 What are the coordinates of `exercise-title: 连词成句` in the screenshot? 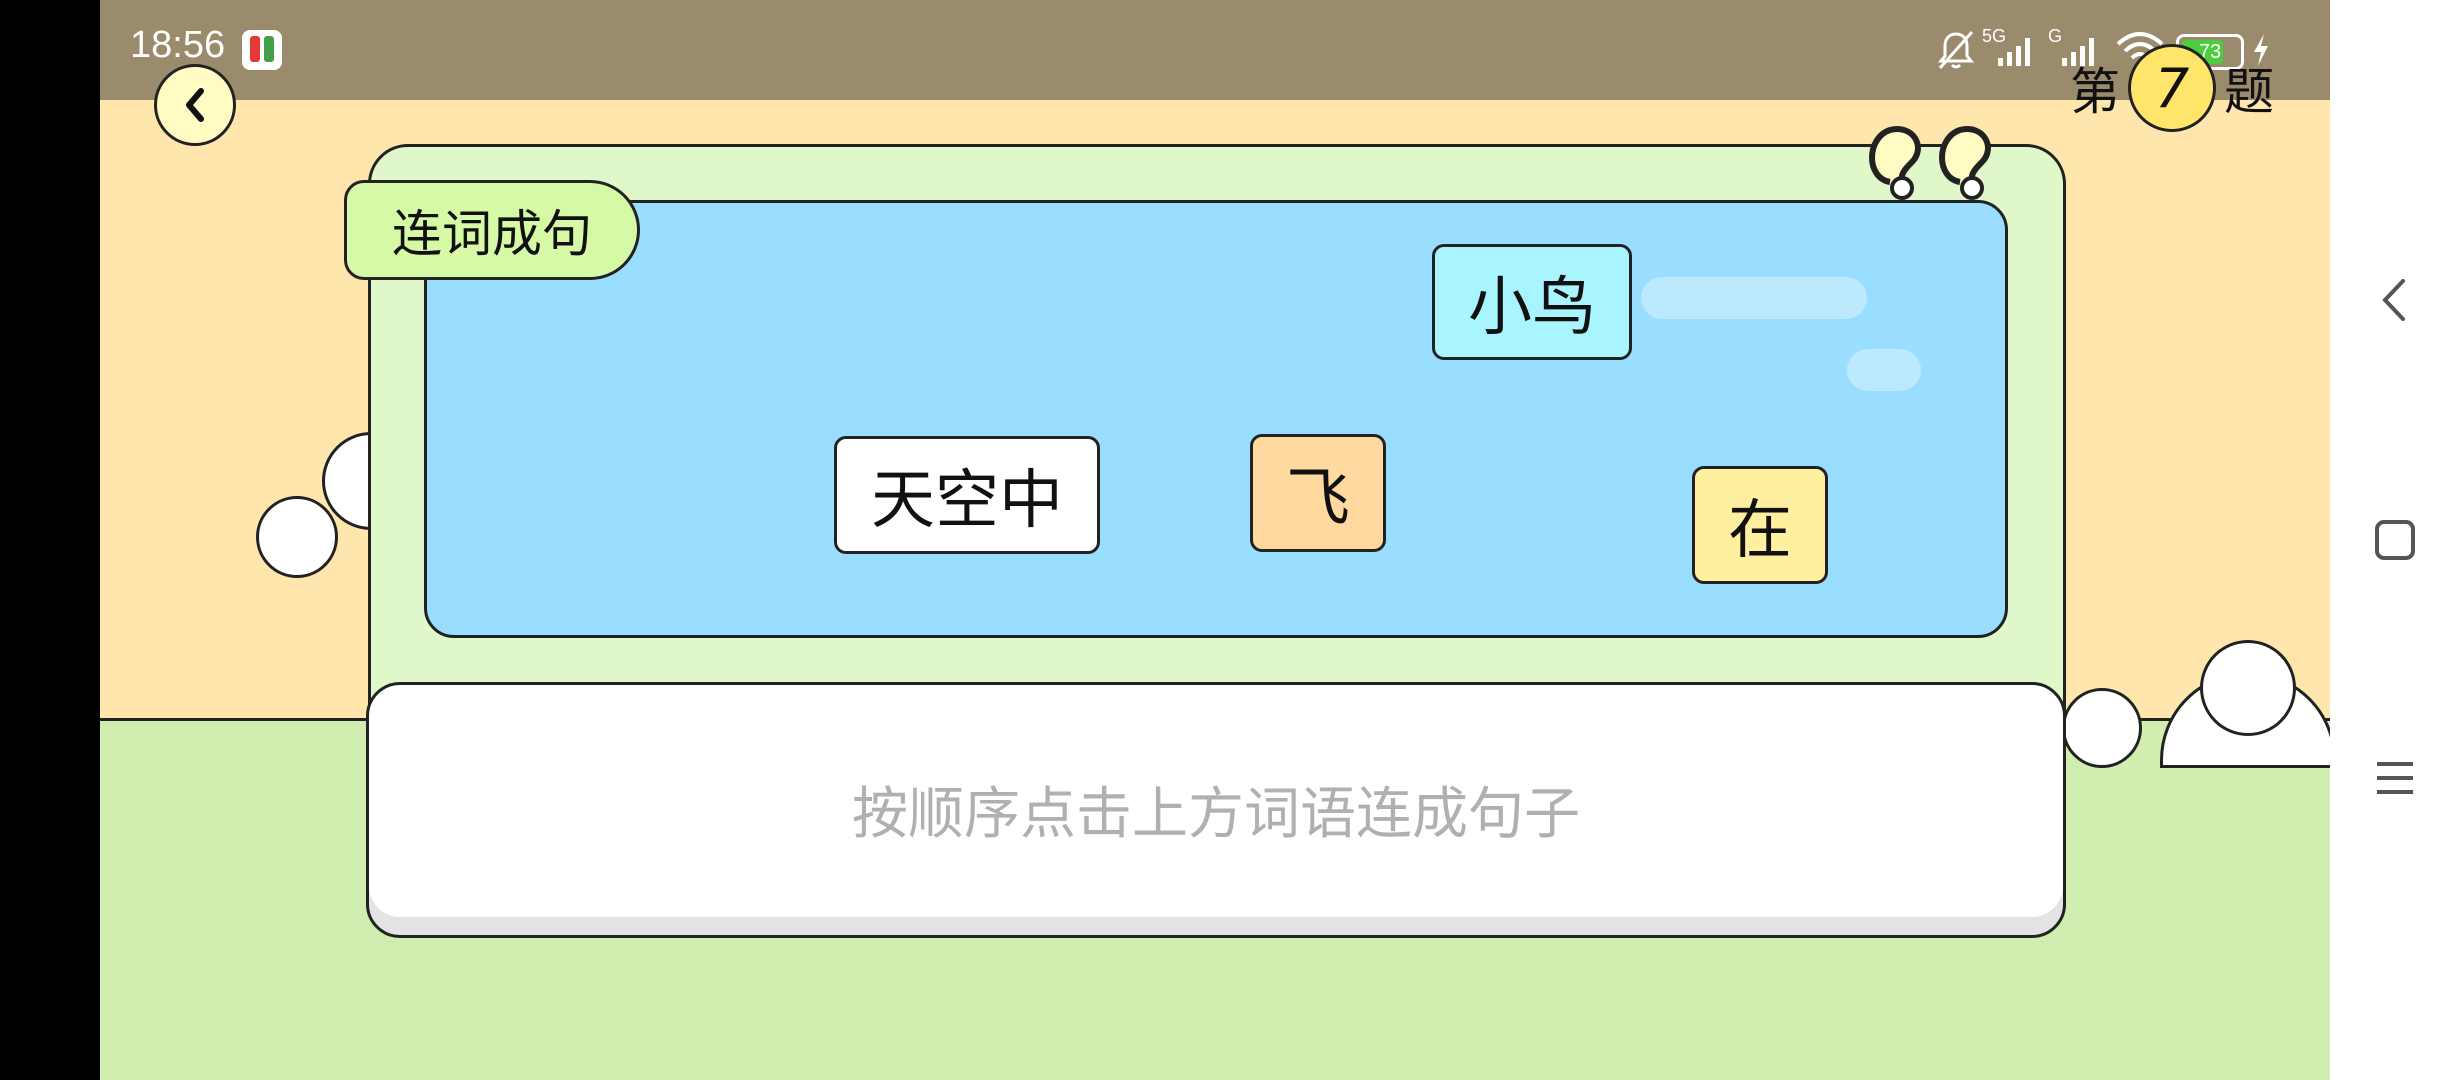 It's located at (492, 234).